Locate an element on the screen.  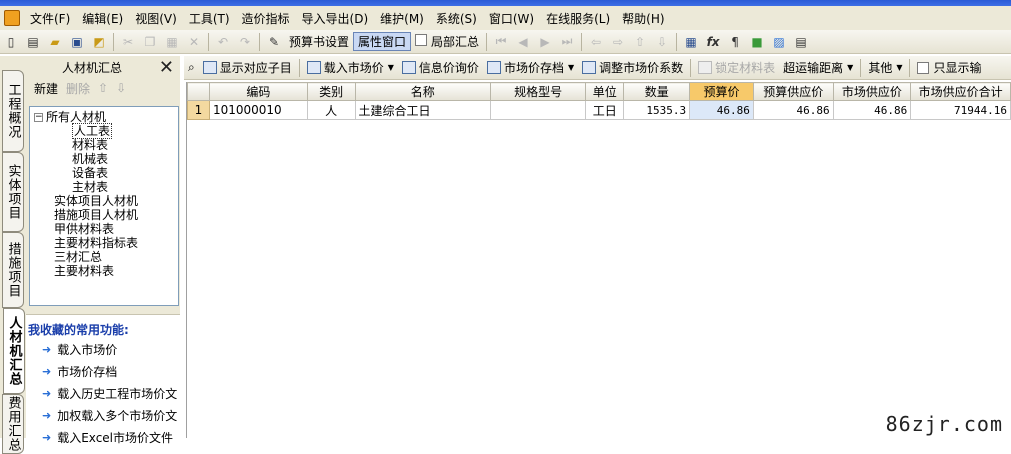
cell-market-supply: 46.86 is located at coordinates (872, 110).